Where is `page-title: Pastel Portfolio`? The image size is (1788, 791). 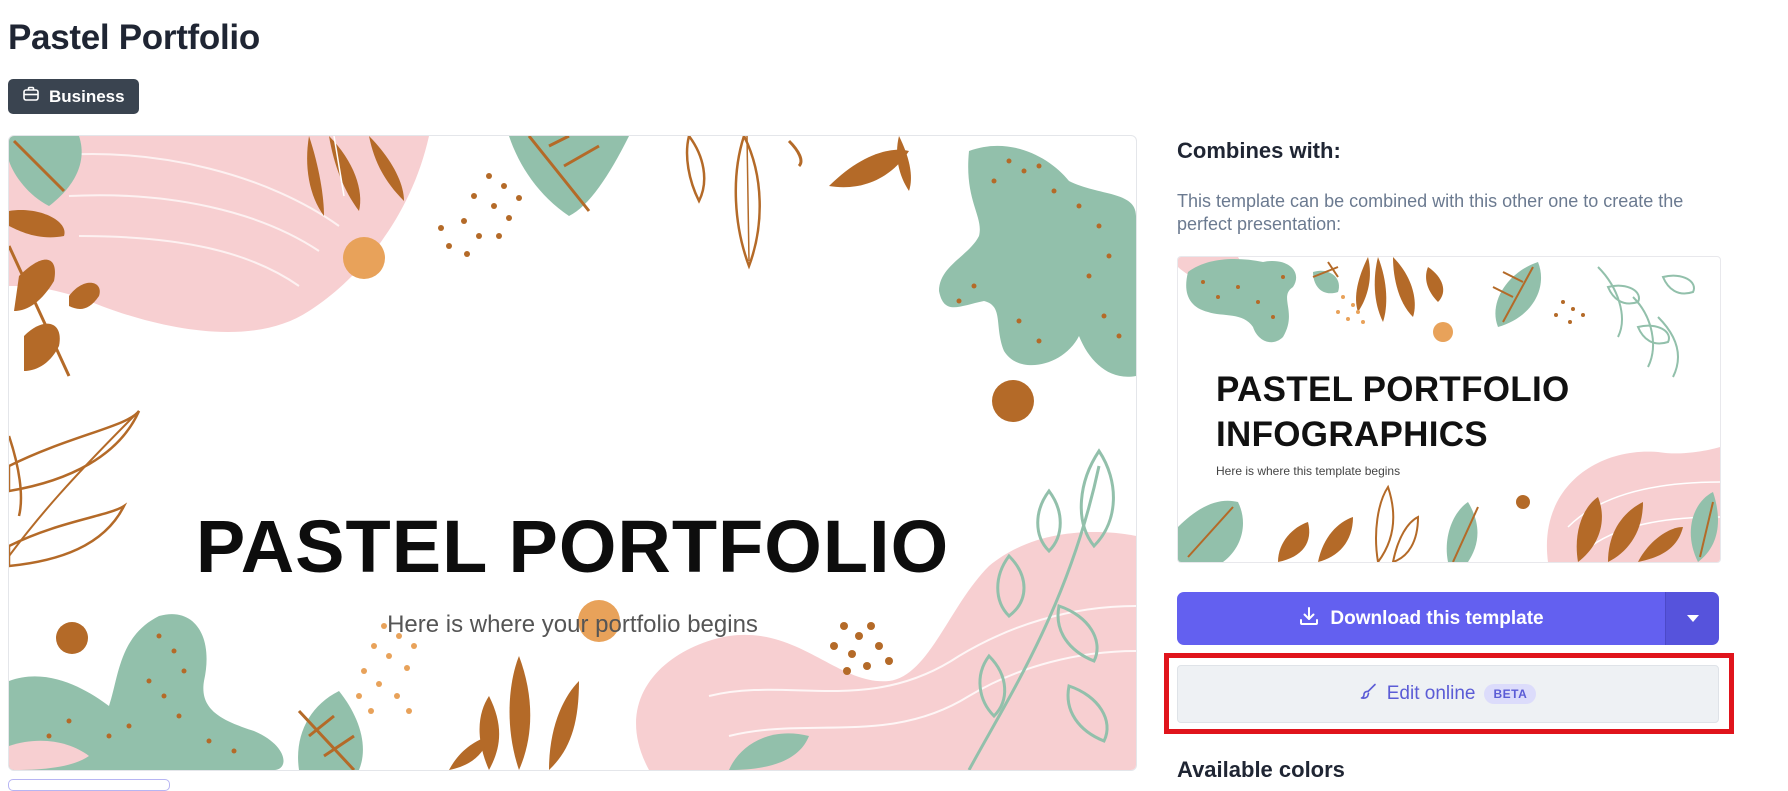 page-title: Pastel Portfolio is located at coordinates (134, 37).